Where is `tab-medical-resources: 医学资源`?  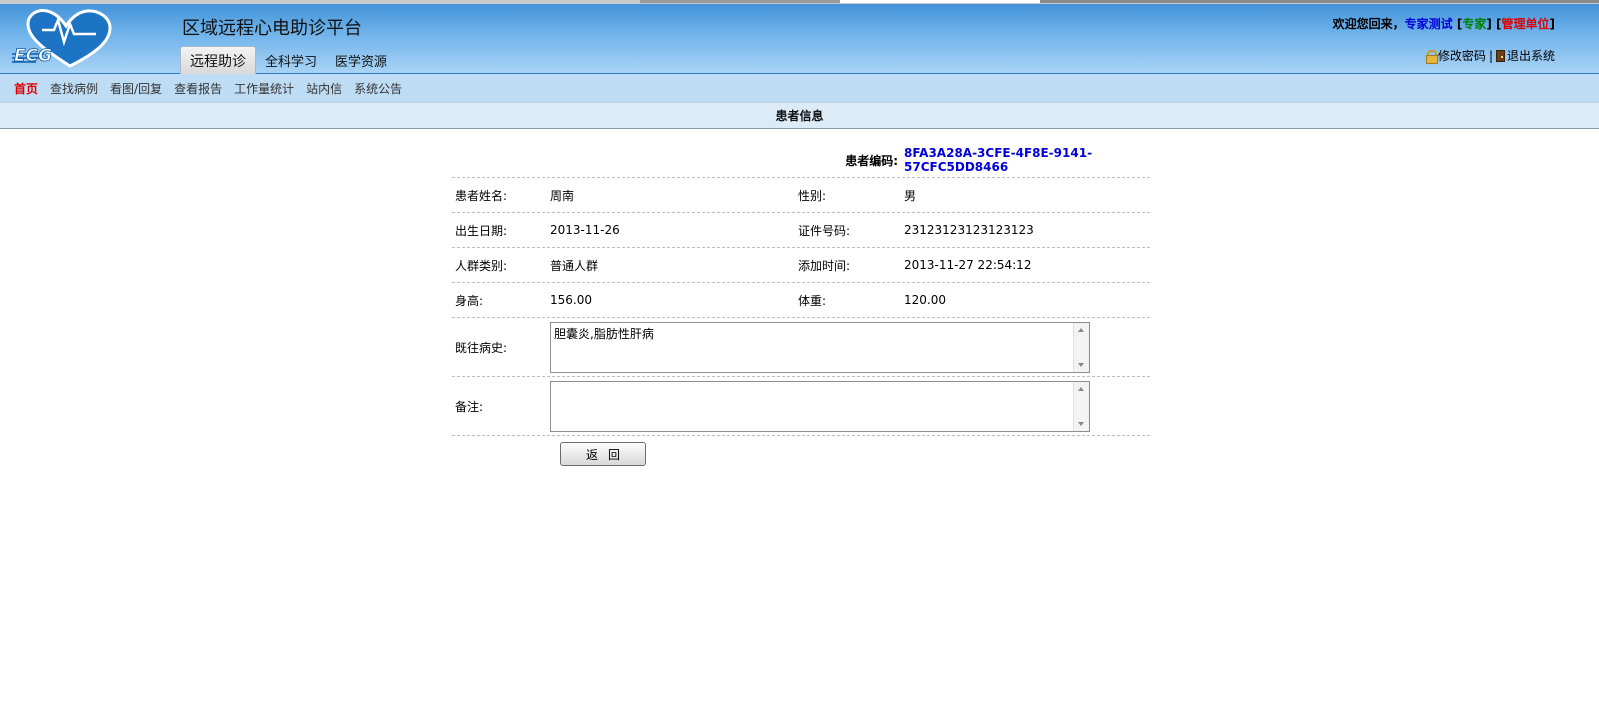 tab-medical-resources: 医学资源 is located at coordinates (361, 60).